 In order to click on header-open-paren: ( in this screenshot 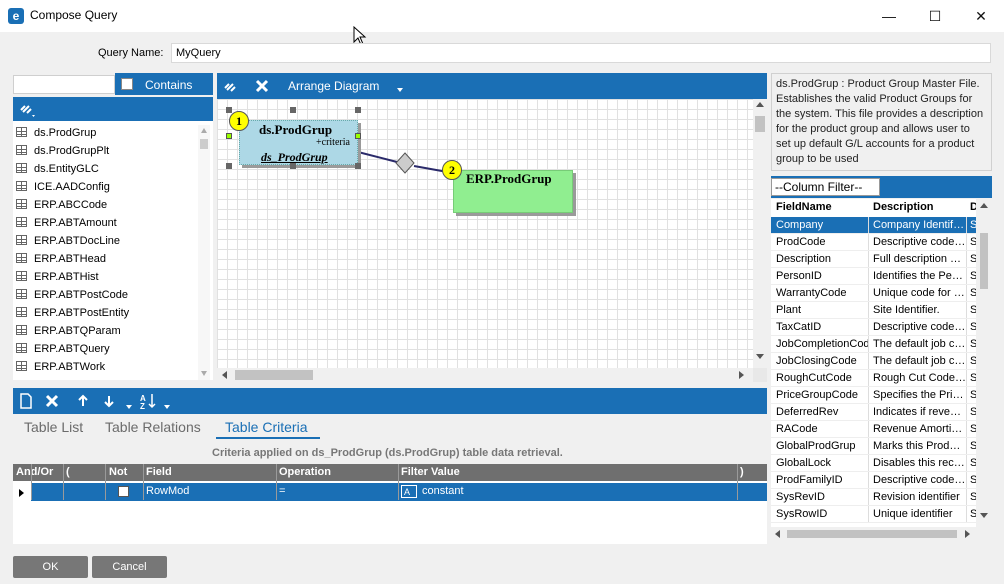, I will do `click(68, 472)`.